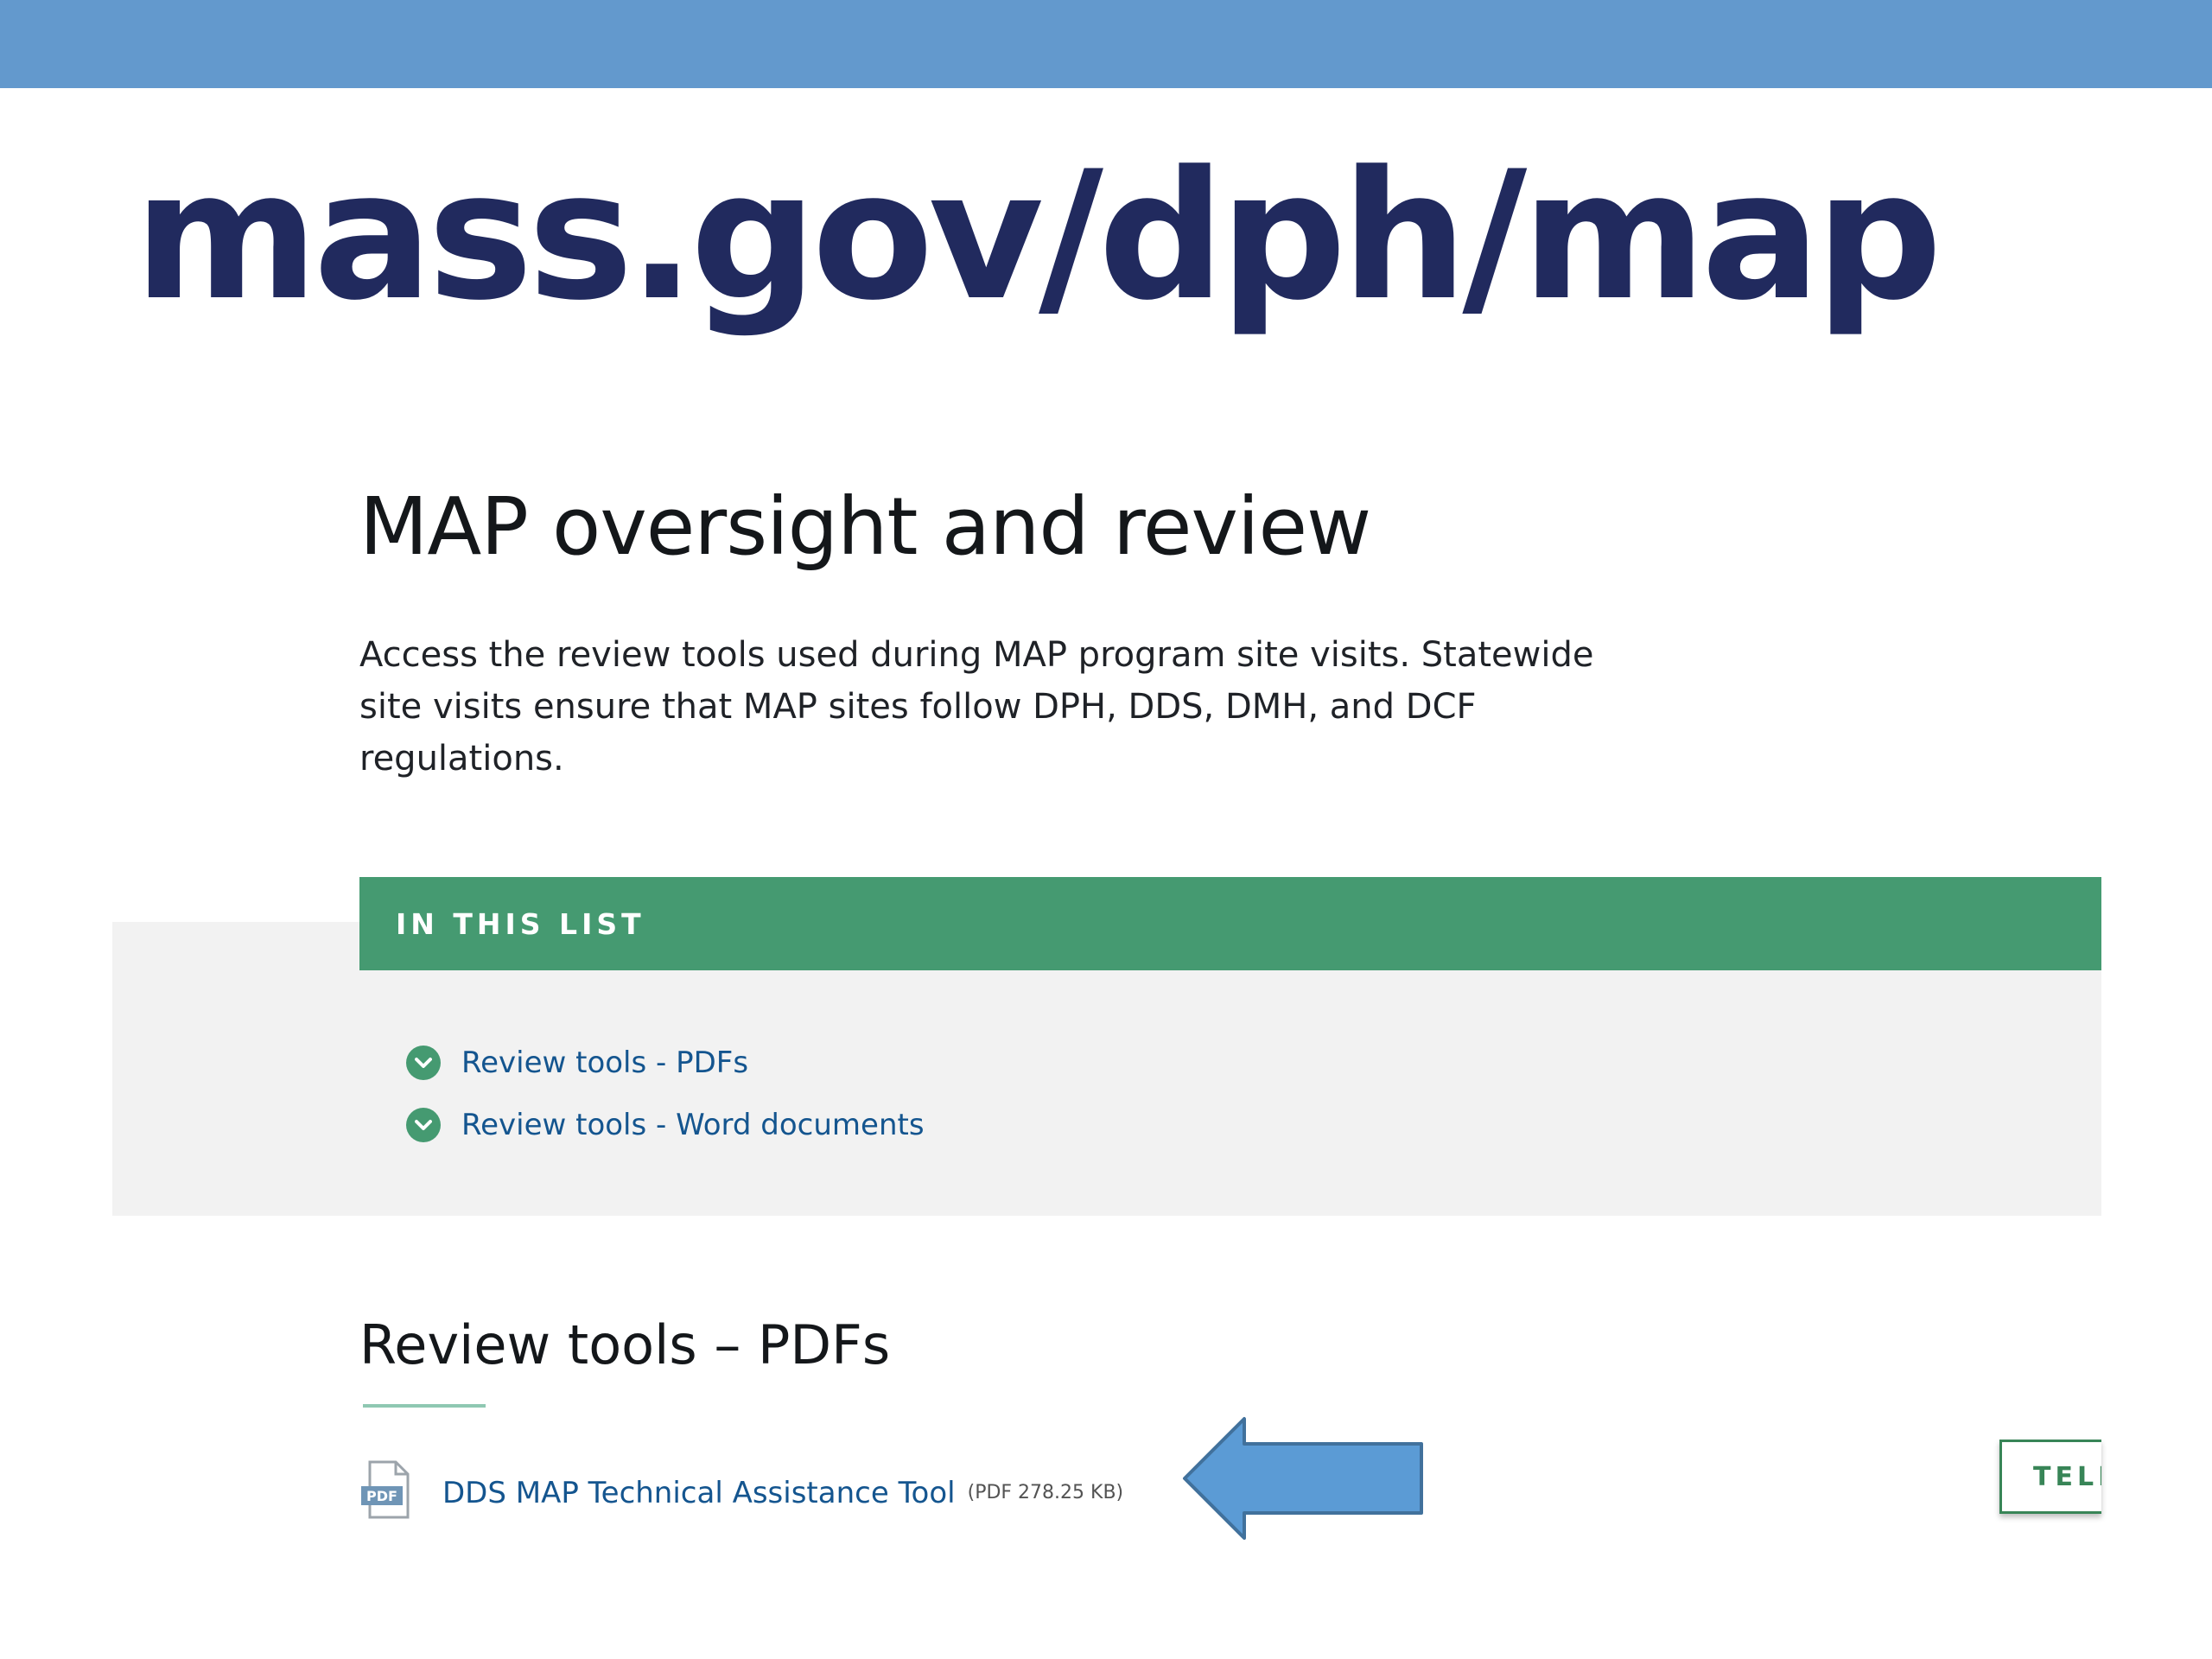 This screenshot has height=1659, width=2212. I want to click on list-item-label: Review tools - Word documents, so click(693, 1125).